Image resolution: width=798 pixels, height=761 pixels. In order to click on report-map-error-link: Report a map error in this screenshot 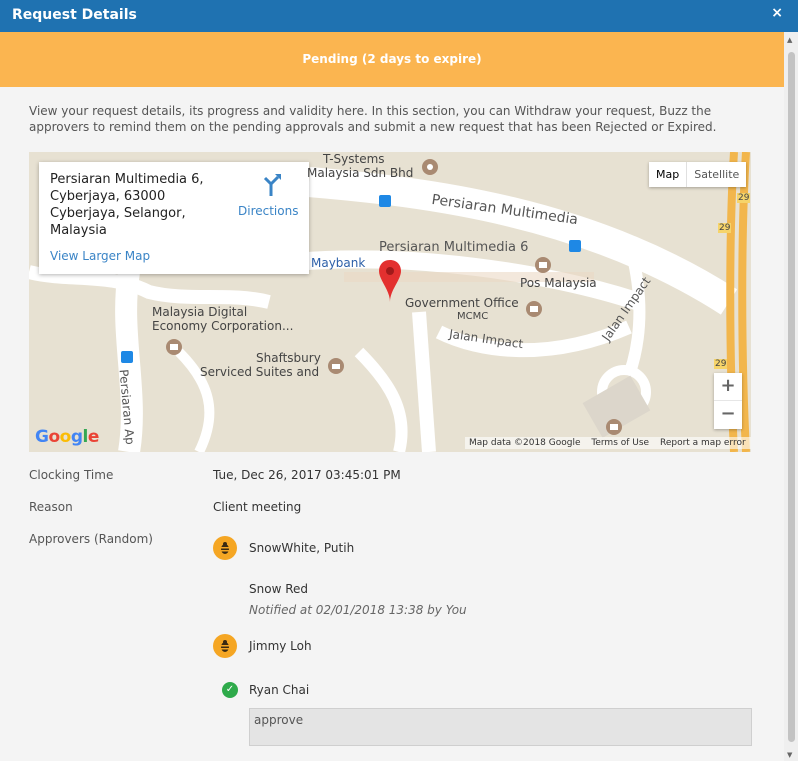, I will do `click(703, 443)`.